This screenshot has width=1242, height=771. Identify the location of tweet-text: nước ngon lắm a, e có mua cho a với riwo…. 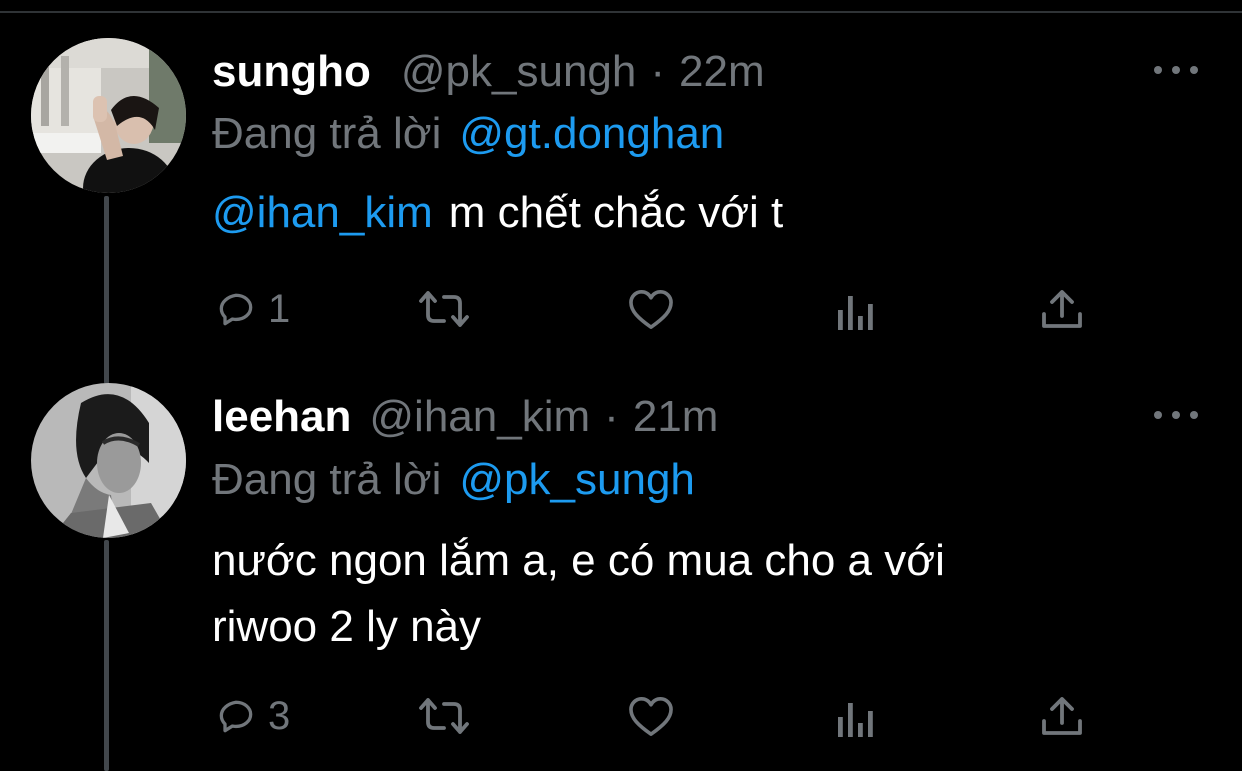
(578, 594).